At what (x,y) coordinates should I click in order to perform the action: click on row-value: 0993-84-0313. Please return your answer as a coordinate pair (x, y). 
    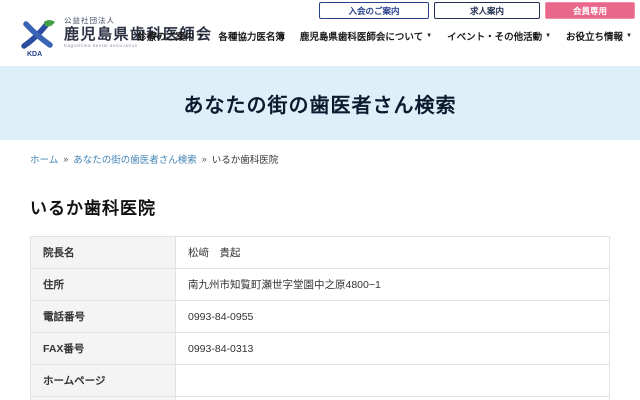
    Looking at the image, I should click on (392, 348).